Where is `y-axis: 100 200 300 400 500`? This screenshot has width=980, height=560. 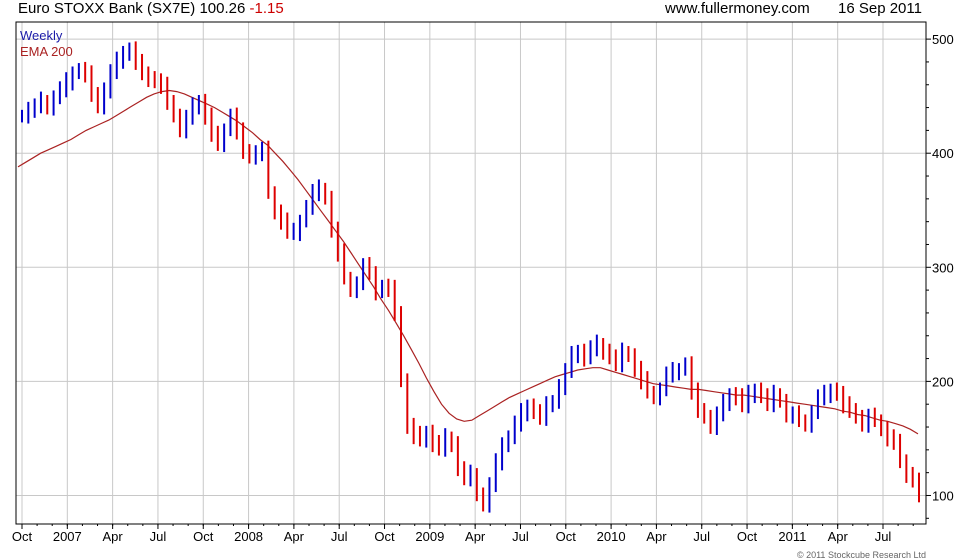
y-axis: 100 200 300 400 500 is located at coordinates (940, 275).